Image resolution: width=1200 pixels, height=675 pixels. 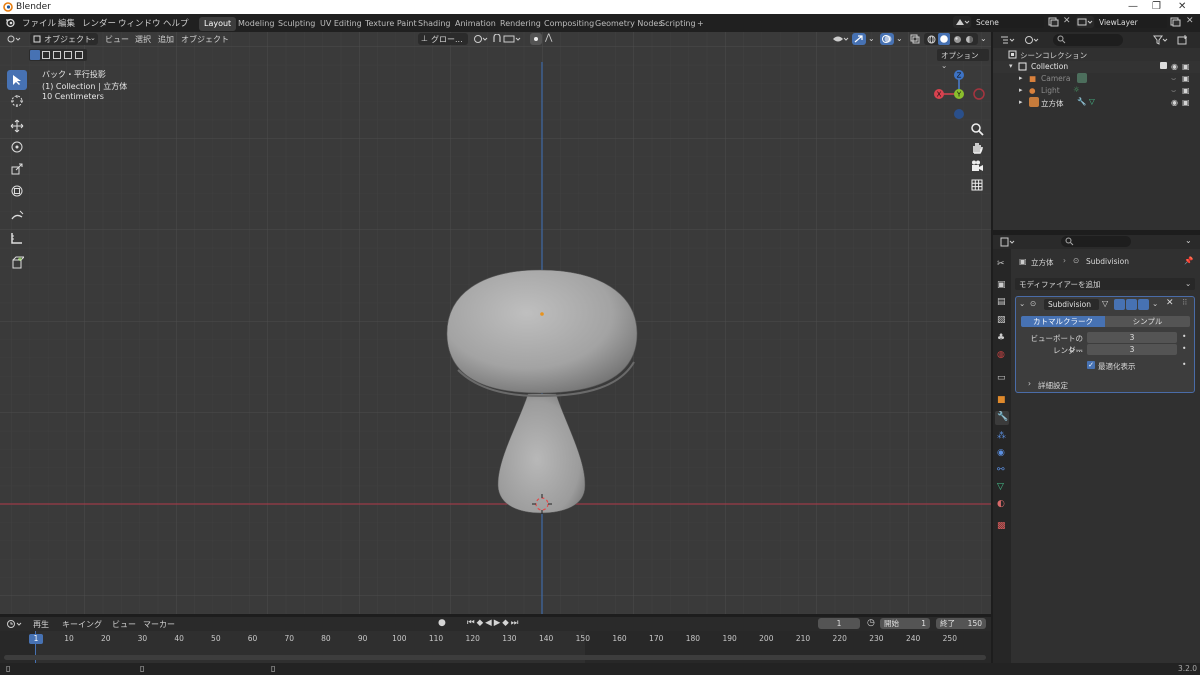 What do you see at coordinates (1182, 6) in the screenshot?
I see `close-button: ✕` at bounding box center [1182, 6].